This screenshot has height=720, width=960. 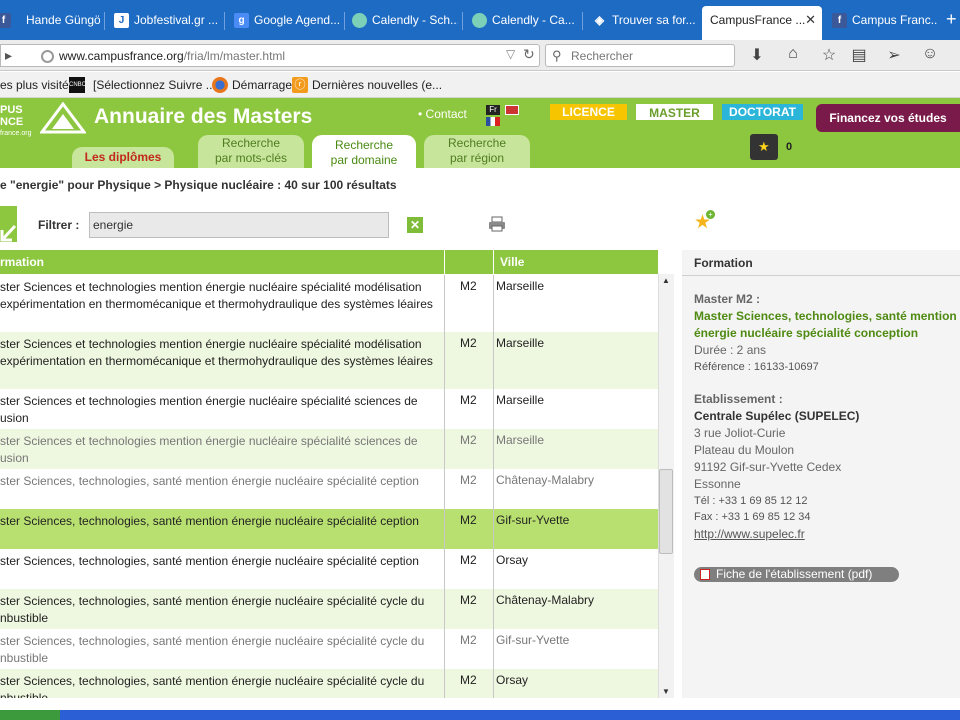 I want to click on campusfrance-icon: ◈, so click(x=599, y=20).